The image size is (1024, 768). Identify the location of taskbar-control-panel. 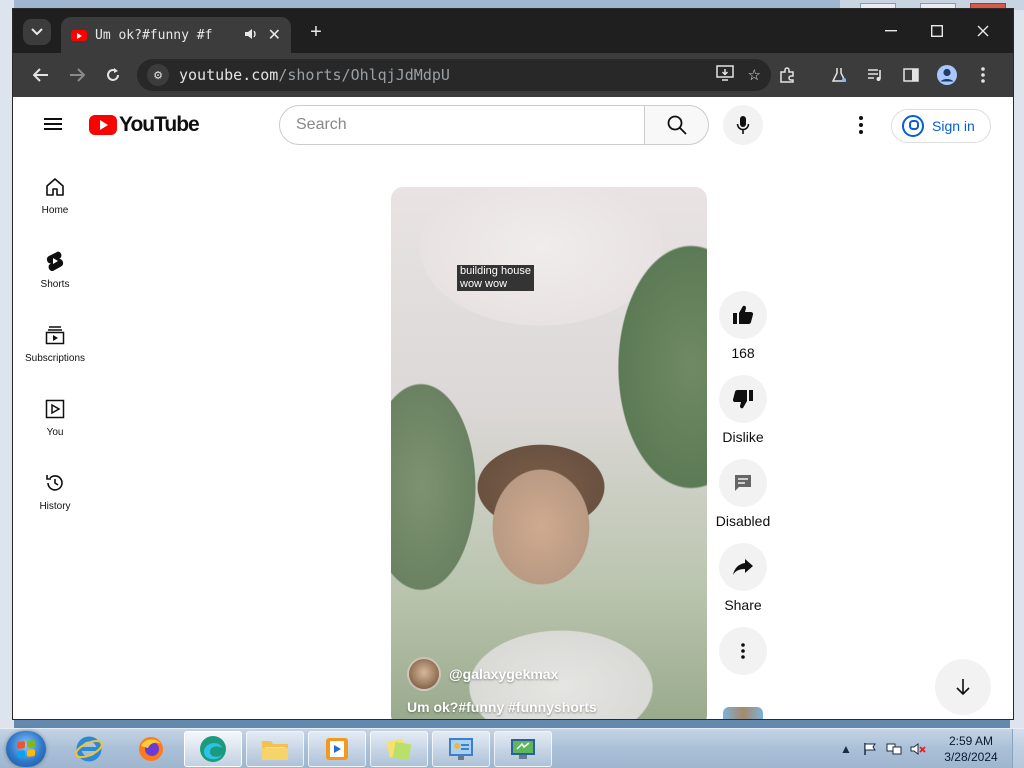
(461, 749).